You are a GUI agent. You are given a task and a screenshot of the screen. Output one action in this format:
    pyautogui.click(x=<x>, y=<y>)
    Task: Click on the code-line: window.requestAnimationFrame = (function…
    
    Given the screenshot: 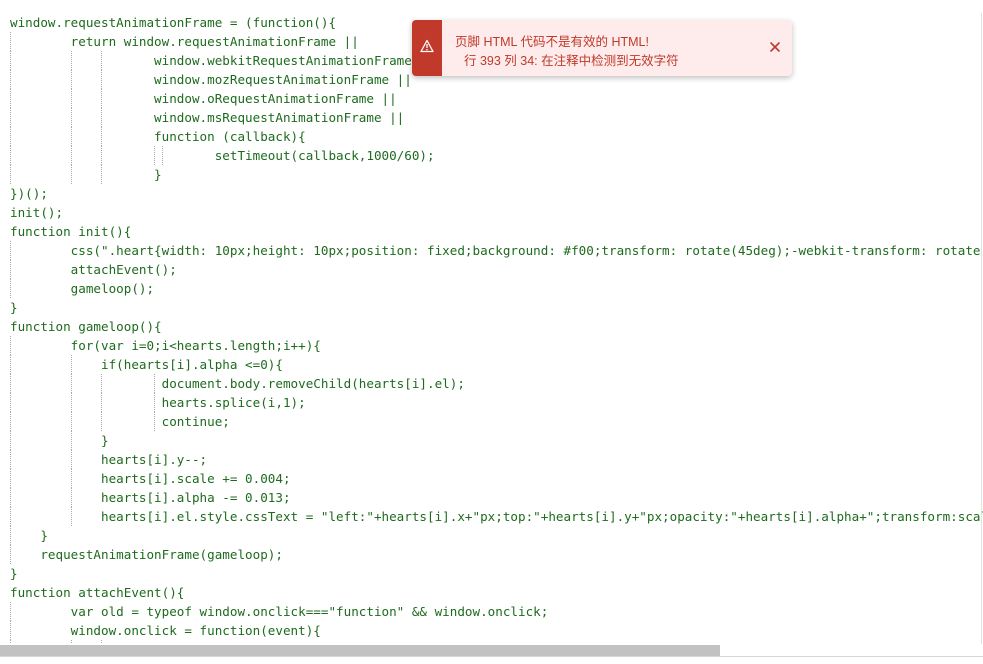 What is the action you would take?
    pyautogui.click(x=173, y=22)
    